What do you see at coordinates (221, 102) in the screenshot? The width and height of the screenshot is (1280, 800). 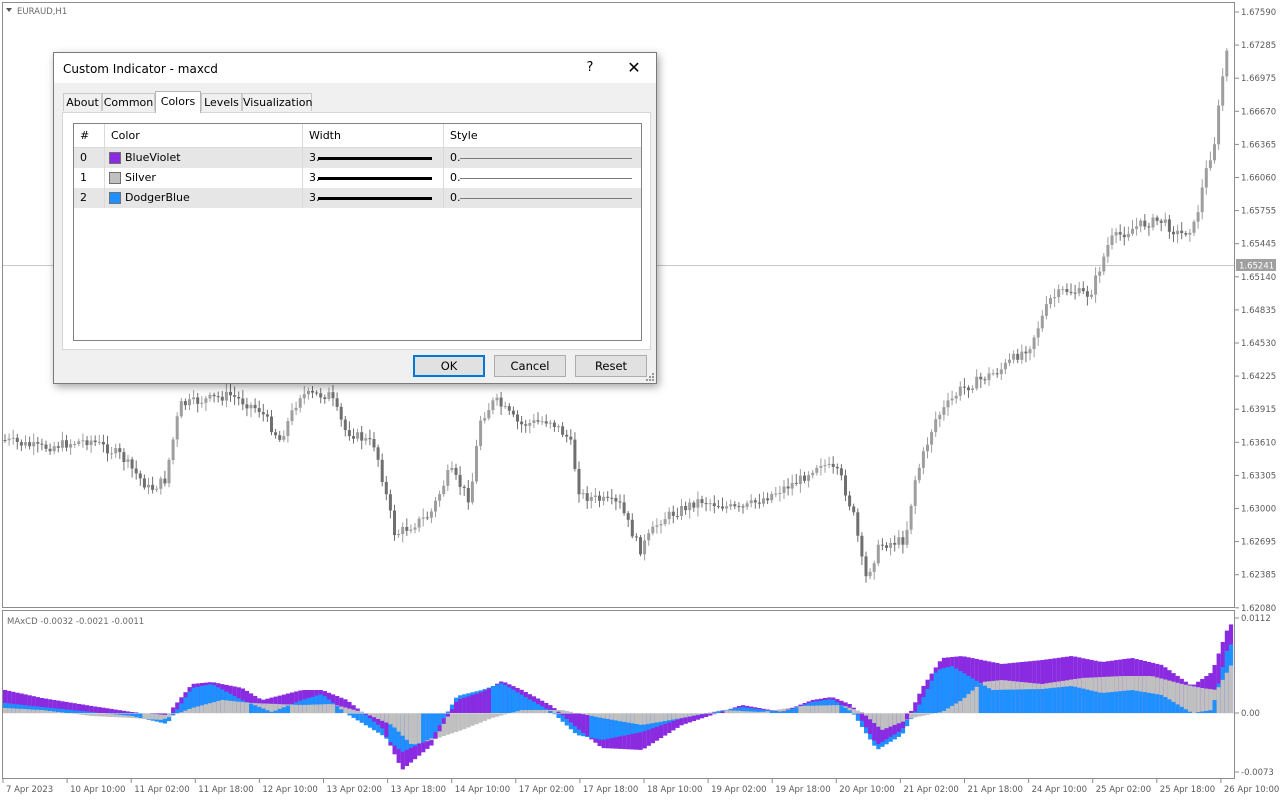 I see `tab-levels: Levels` at bounding box center [221, 102].